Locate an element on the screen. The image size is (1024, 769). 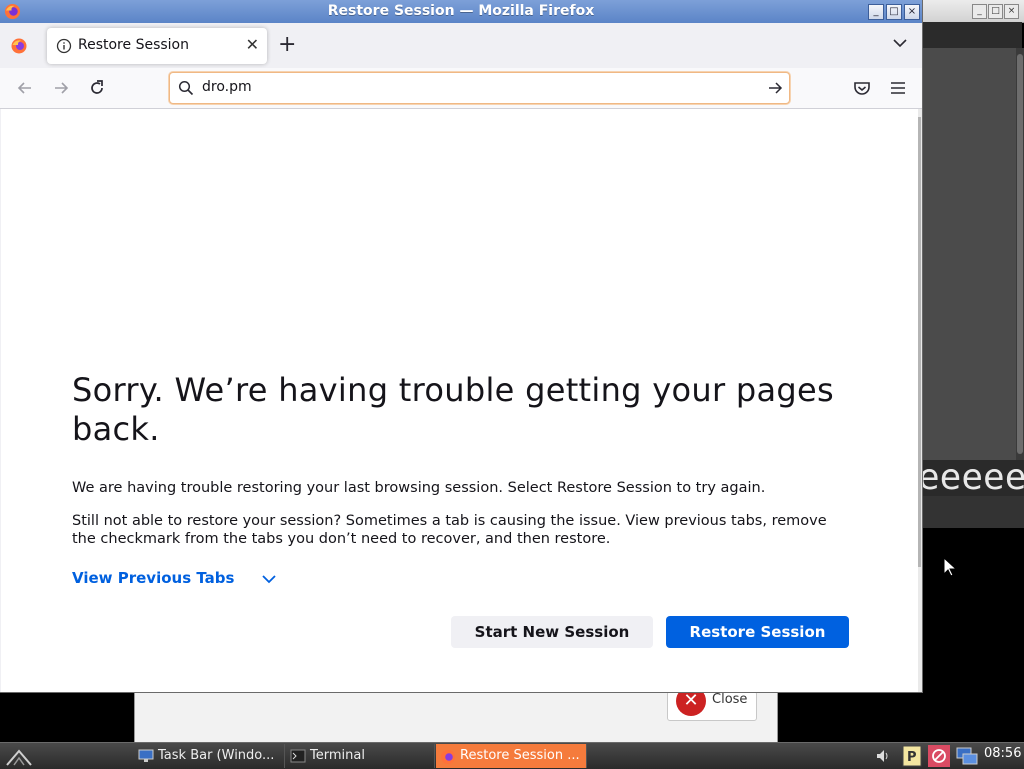
background-dialog: ✕ Close is located at coordinates (456, 715).